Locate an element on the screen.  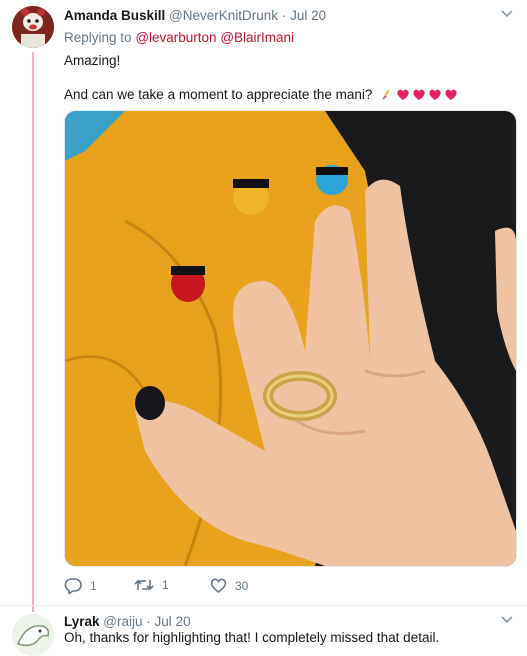
like-count: 30 is located at coordinates (242, 585).